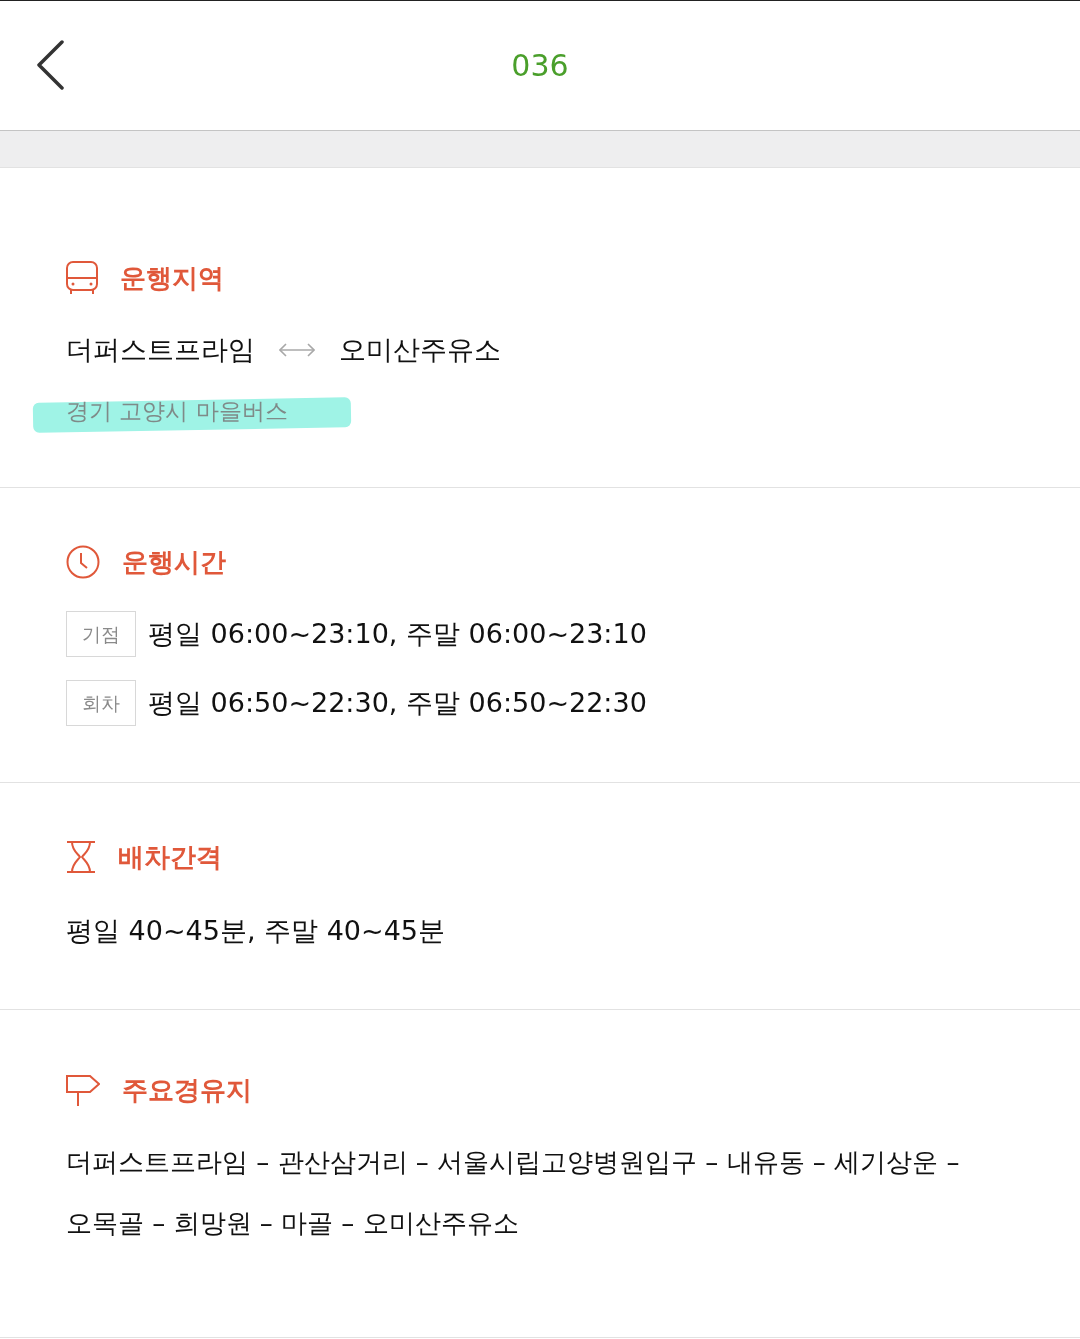 This screenshot has width=1080, height=1339. Describe the element at coordinates (101, 634) in the screenshot. I see `time-badge: 기점` at that location.